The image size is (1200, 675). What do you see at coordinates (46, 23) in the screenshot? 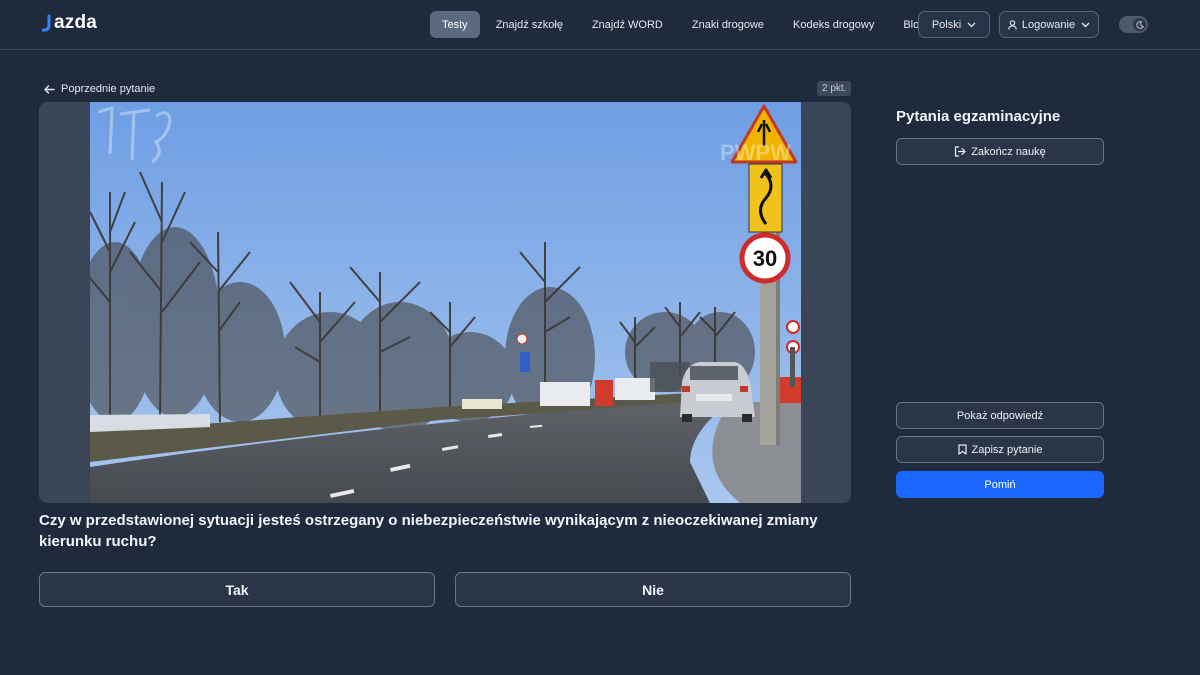
I see `logo-mark-icon` at bounding box center [46, 23].